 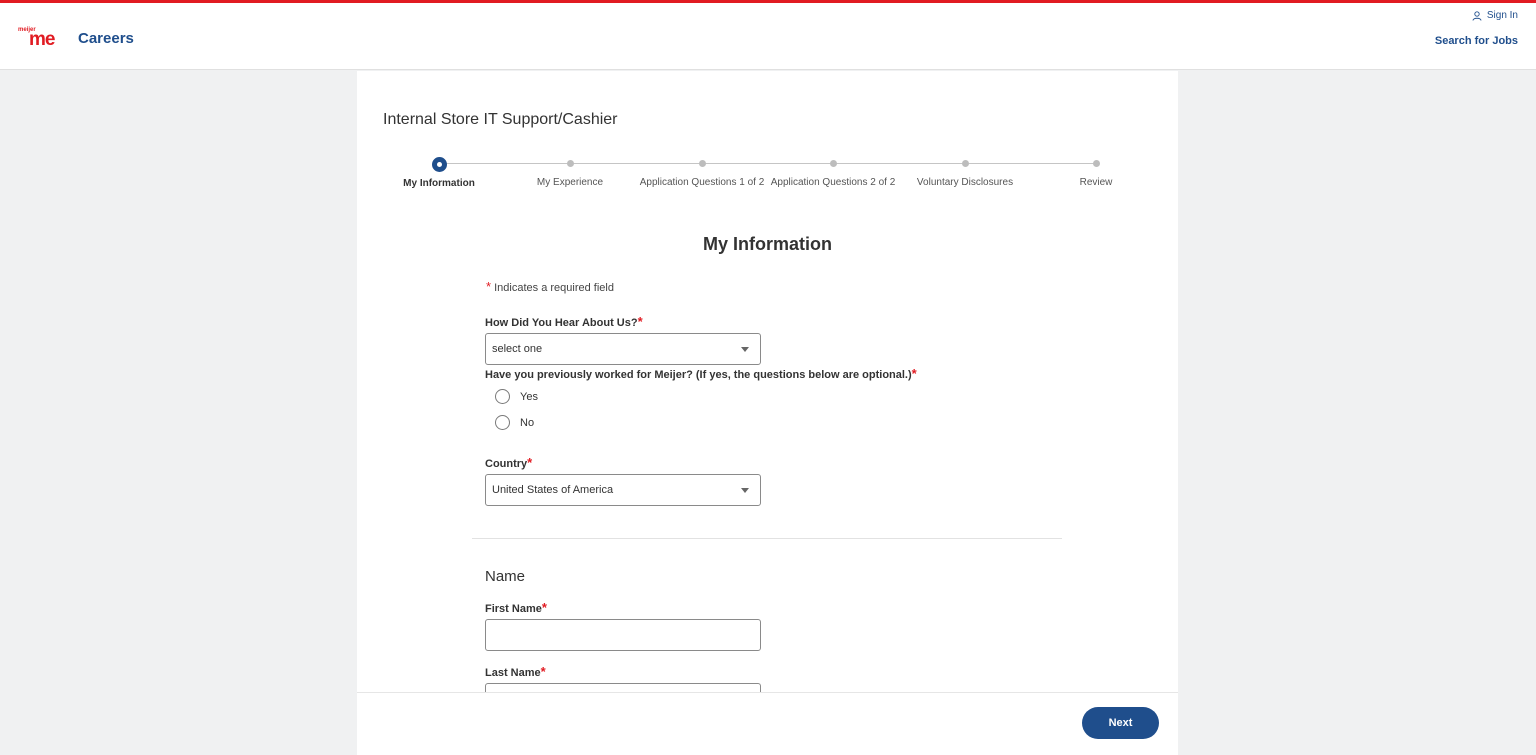 I want to click on step-label: Review, so click(x=1096, y=182).